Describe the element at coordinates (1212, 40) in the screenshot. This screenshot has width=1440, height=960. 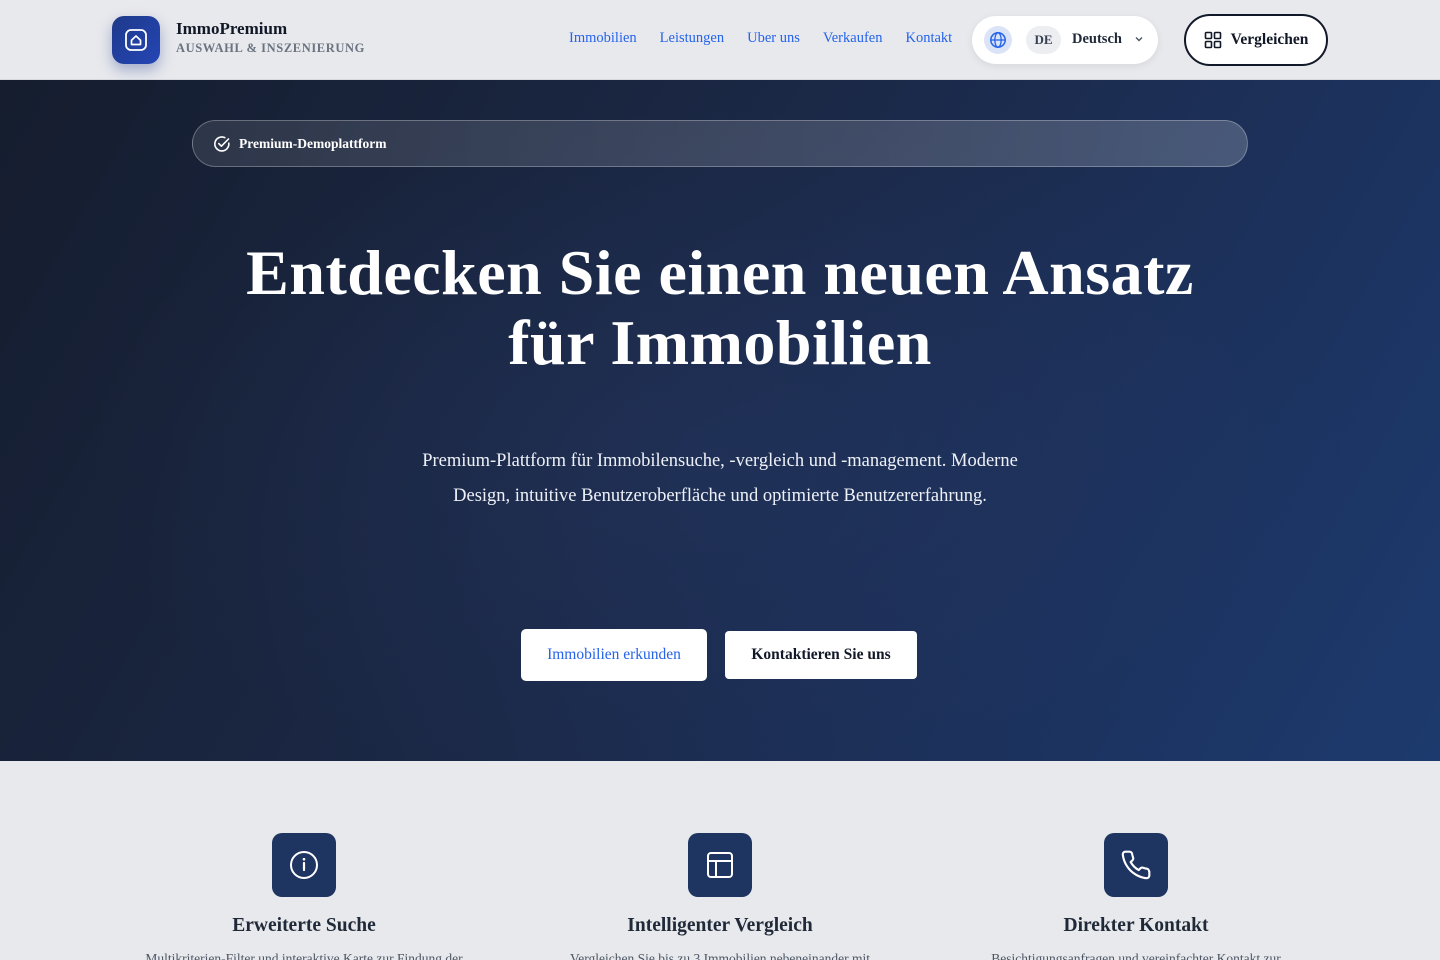
I see `grid-icon` at that location.